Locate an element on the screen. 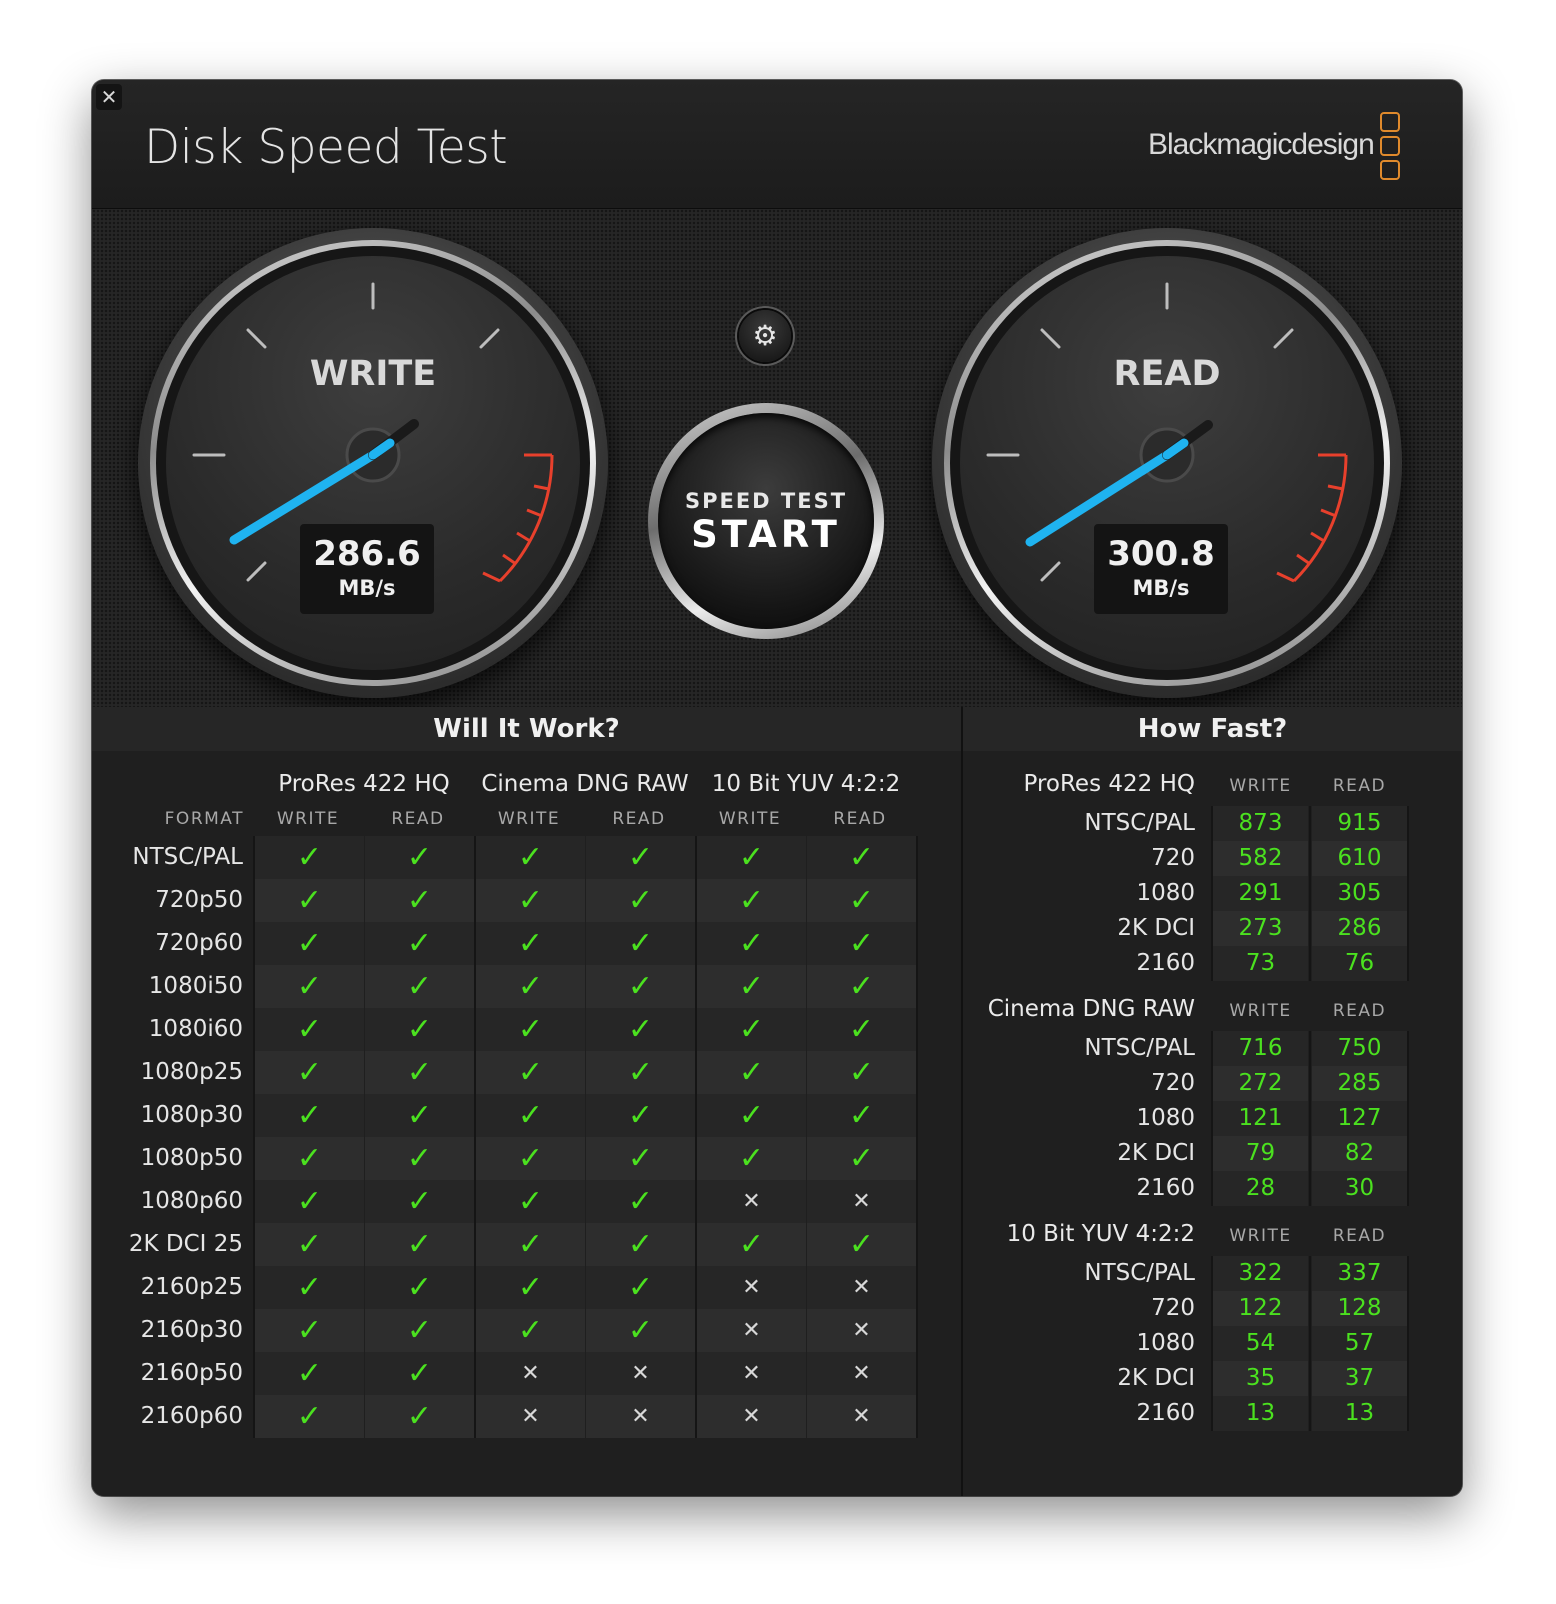  read-fps-value: 750 is located at coordinates (1359, 1048).